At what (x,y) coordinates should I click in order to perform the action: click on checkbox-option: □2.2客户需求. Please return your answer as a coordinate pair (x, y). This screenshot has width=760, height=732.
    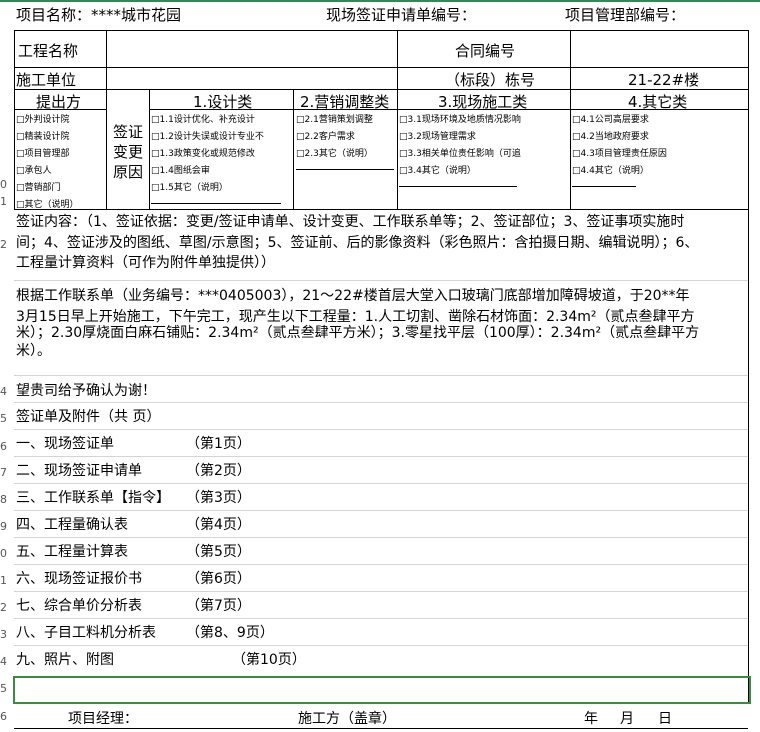
    Looking at the image, I should click on (325, 135).